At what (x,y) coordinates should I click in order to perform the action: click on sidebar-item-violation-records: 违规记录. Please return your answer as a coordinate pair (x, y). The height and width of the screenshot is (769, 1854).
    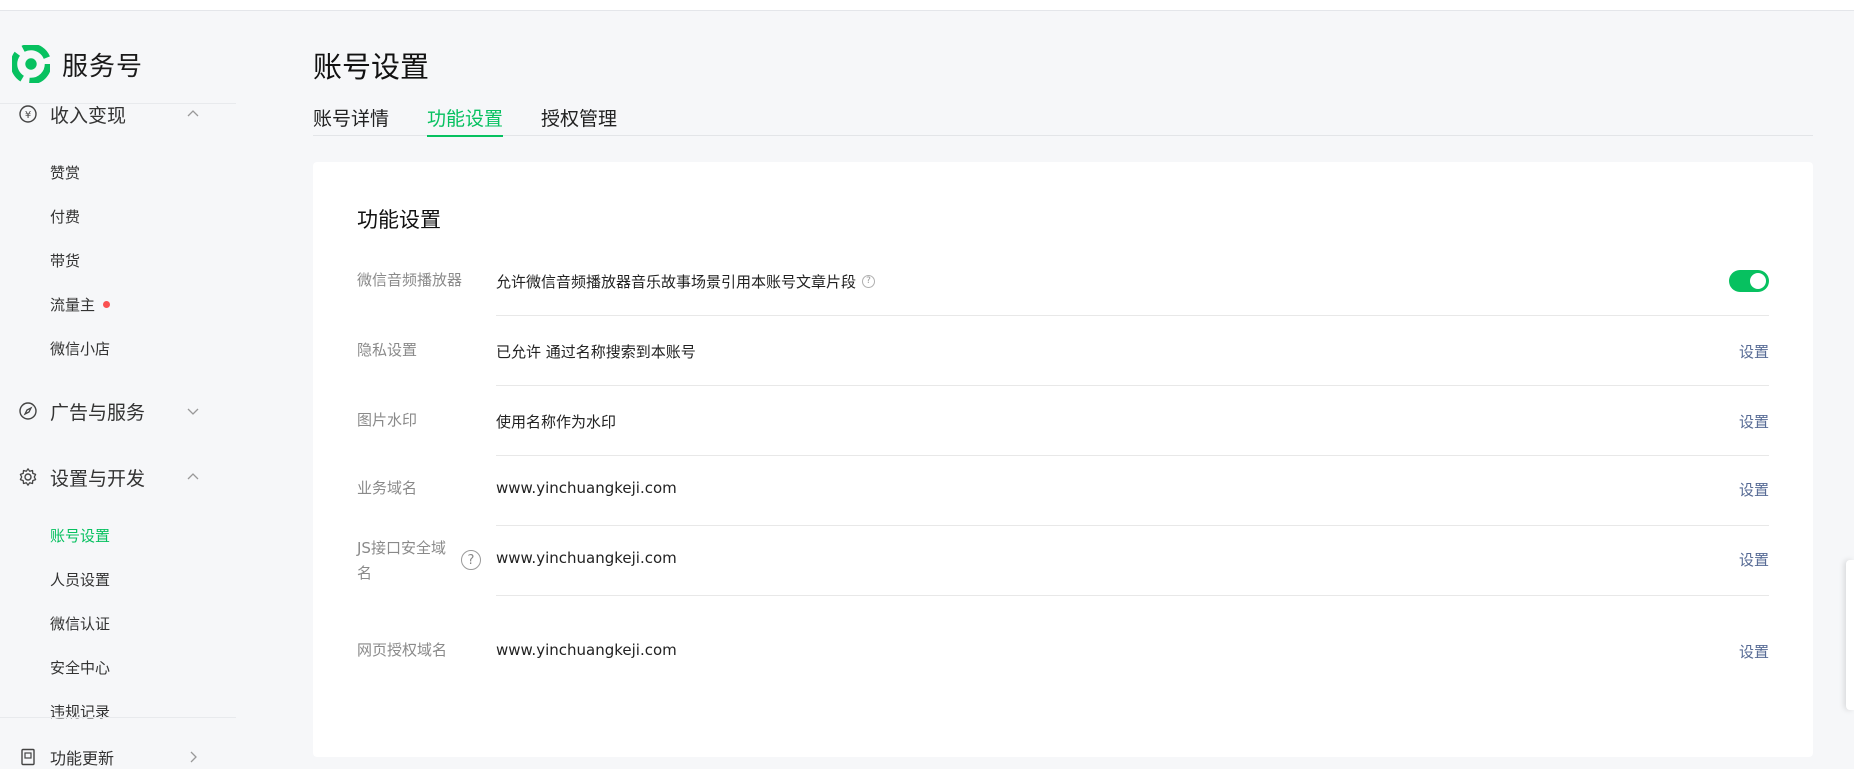
    Looking at the image, I should click on (80, 711).